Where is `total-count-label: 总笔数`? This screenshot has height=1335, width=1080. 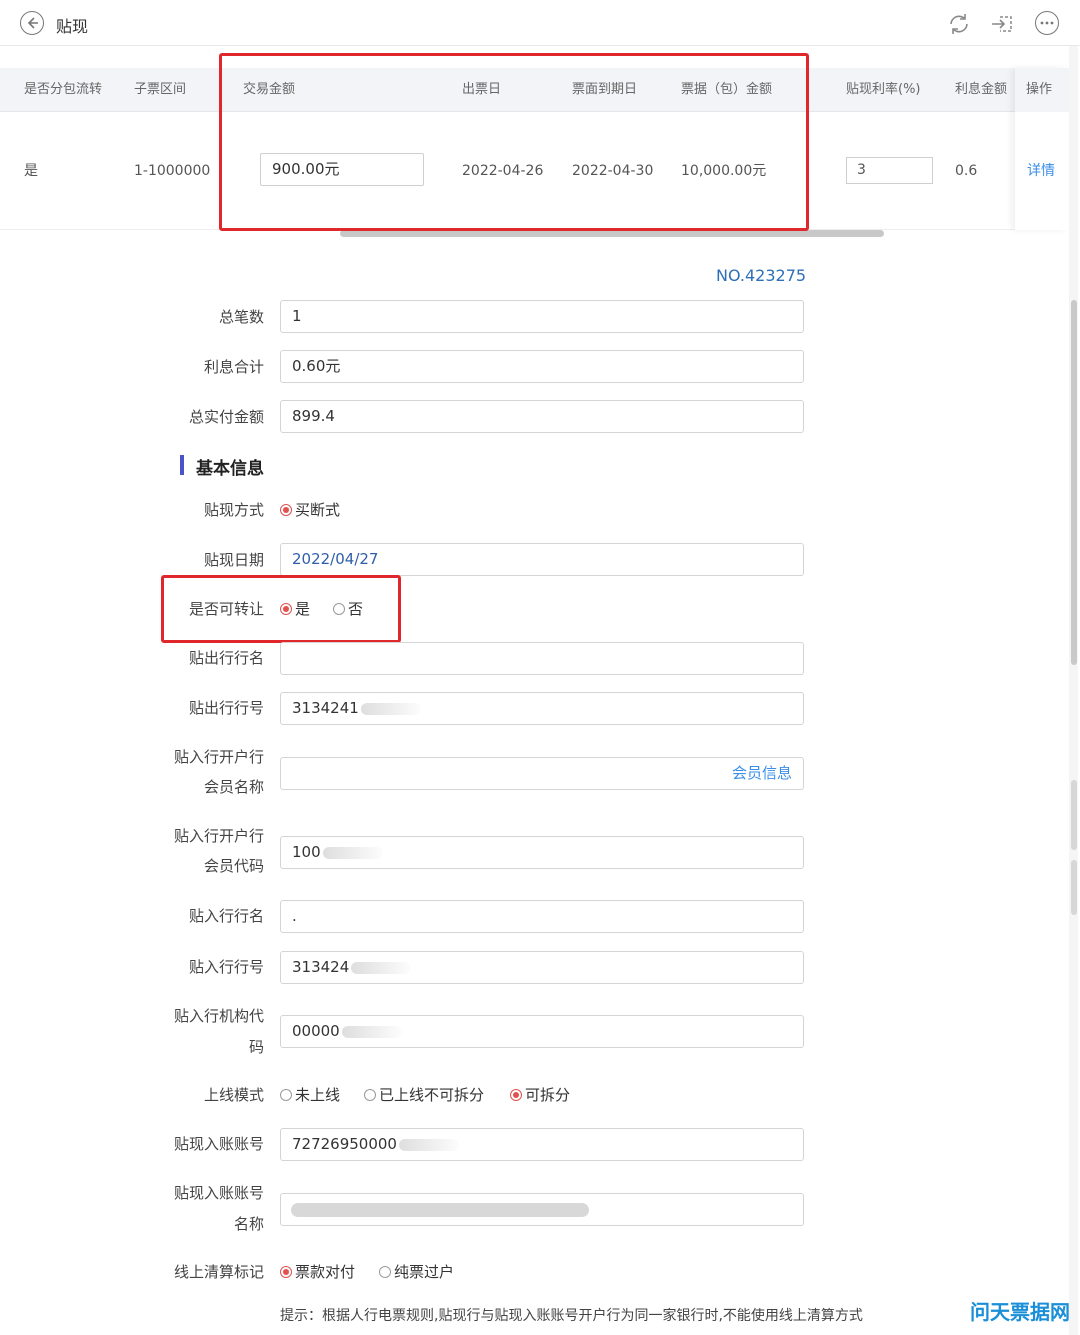
total-count-label: 总笔数 is located at coordinates (241, 317).